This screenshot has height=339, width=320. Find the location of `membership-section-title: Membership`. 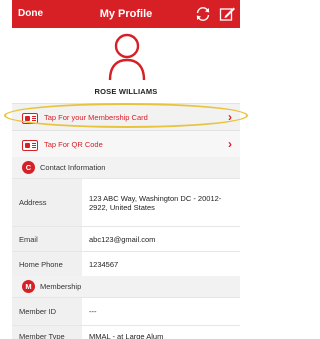

membership-section-title: Membership is located at coordinates (61, 286).